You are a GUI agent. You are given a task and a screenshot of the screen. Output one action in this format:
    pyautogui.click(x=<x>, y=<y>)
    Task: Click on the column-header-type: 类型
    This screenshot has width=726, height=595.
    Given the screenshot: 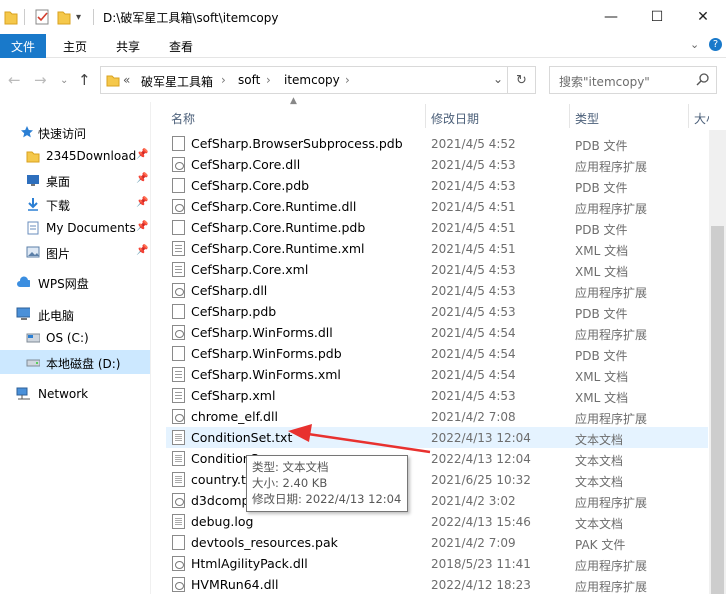 What is the action you would take?
    pyautogui.click(x=587, y=118)
    